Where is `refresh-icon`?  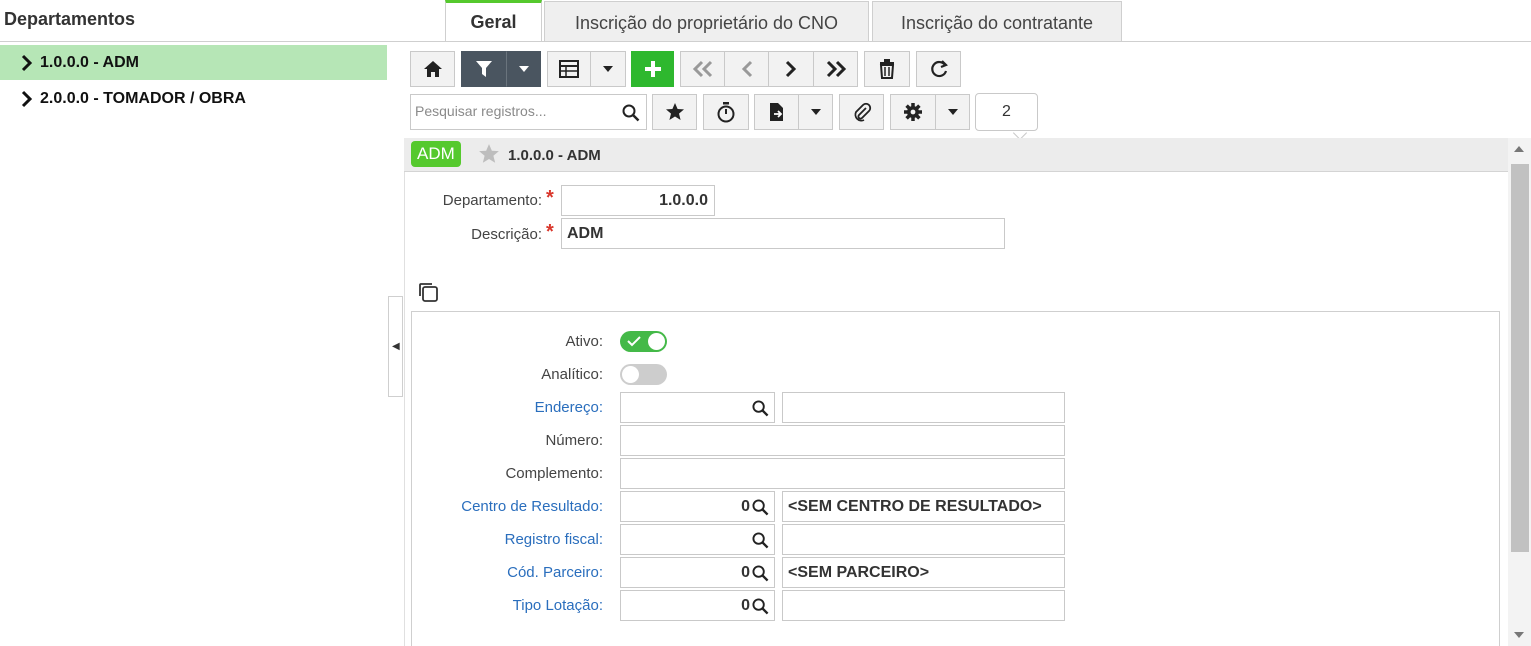 refresh-icon is located at coordinates (939, 69).